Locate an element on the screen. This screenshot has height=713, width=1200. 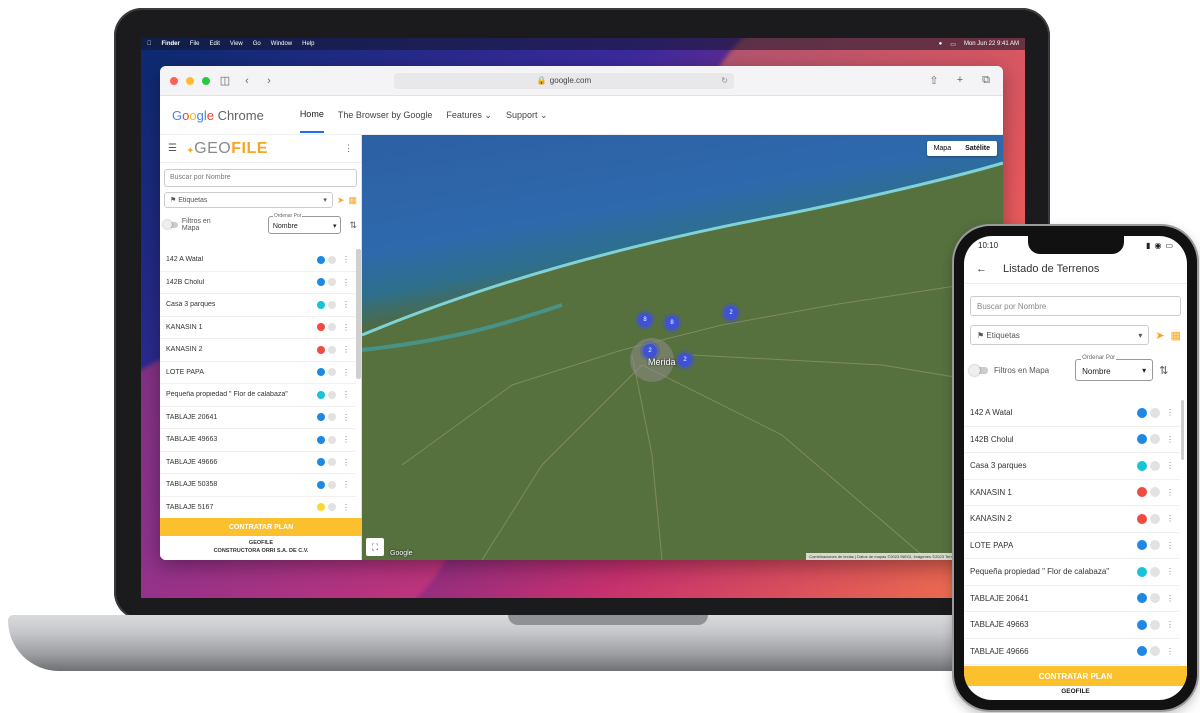
nav-home: Home is located at coordinates (311, 115).